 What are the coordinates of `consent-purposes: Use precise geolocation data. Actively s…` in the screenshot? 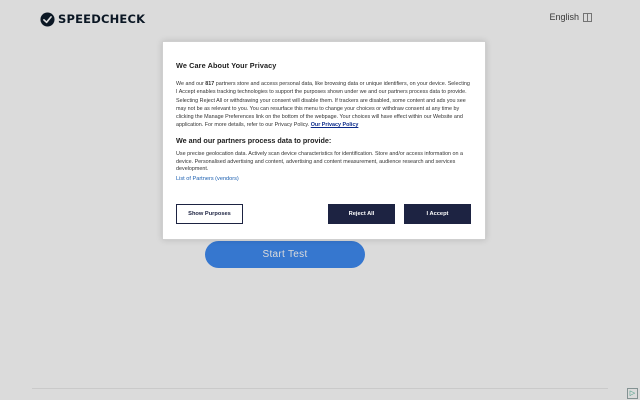 It's located at (320, 161).